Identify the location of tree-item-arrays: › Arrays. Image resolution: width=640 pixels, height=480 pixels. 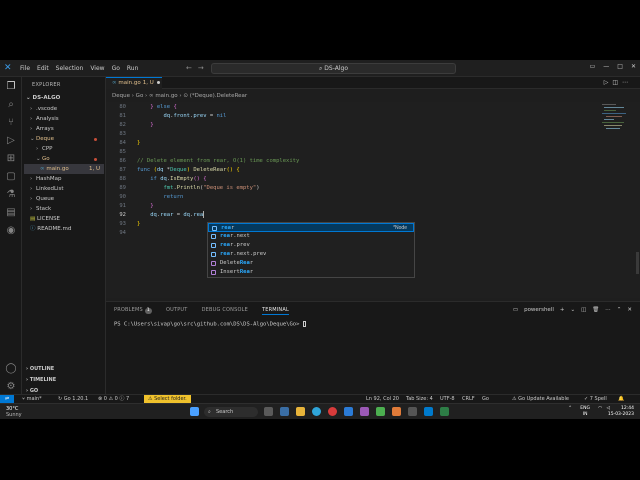
(42, 129).